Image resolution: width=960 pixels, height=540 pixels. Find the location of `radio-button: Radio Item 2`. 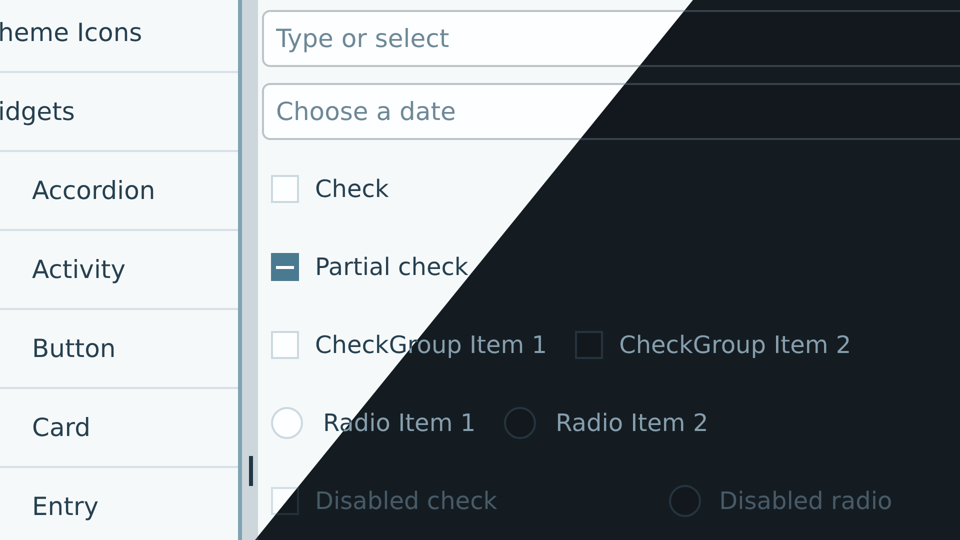

radio-button: Radio Item 2 is located at coordinates (606, 423).